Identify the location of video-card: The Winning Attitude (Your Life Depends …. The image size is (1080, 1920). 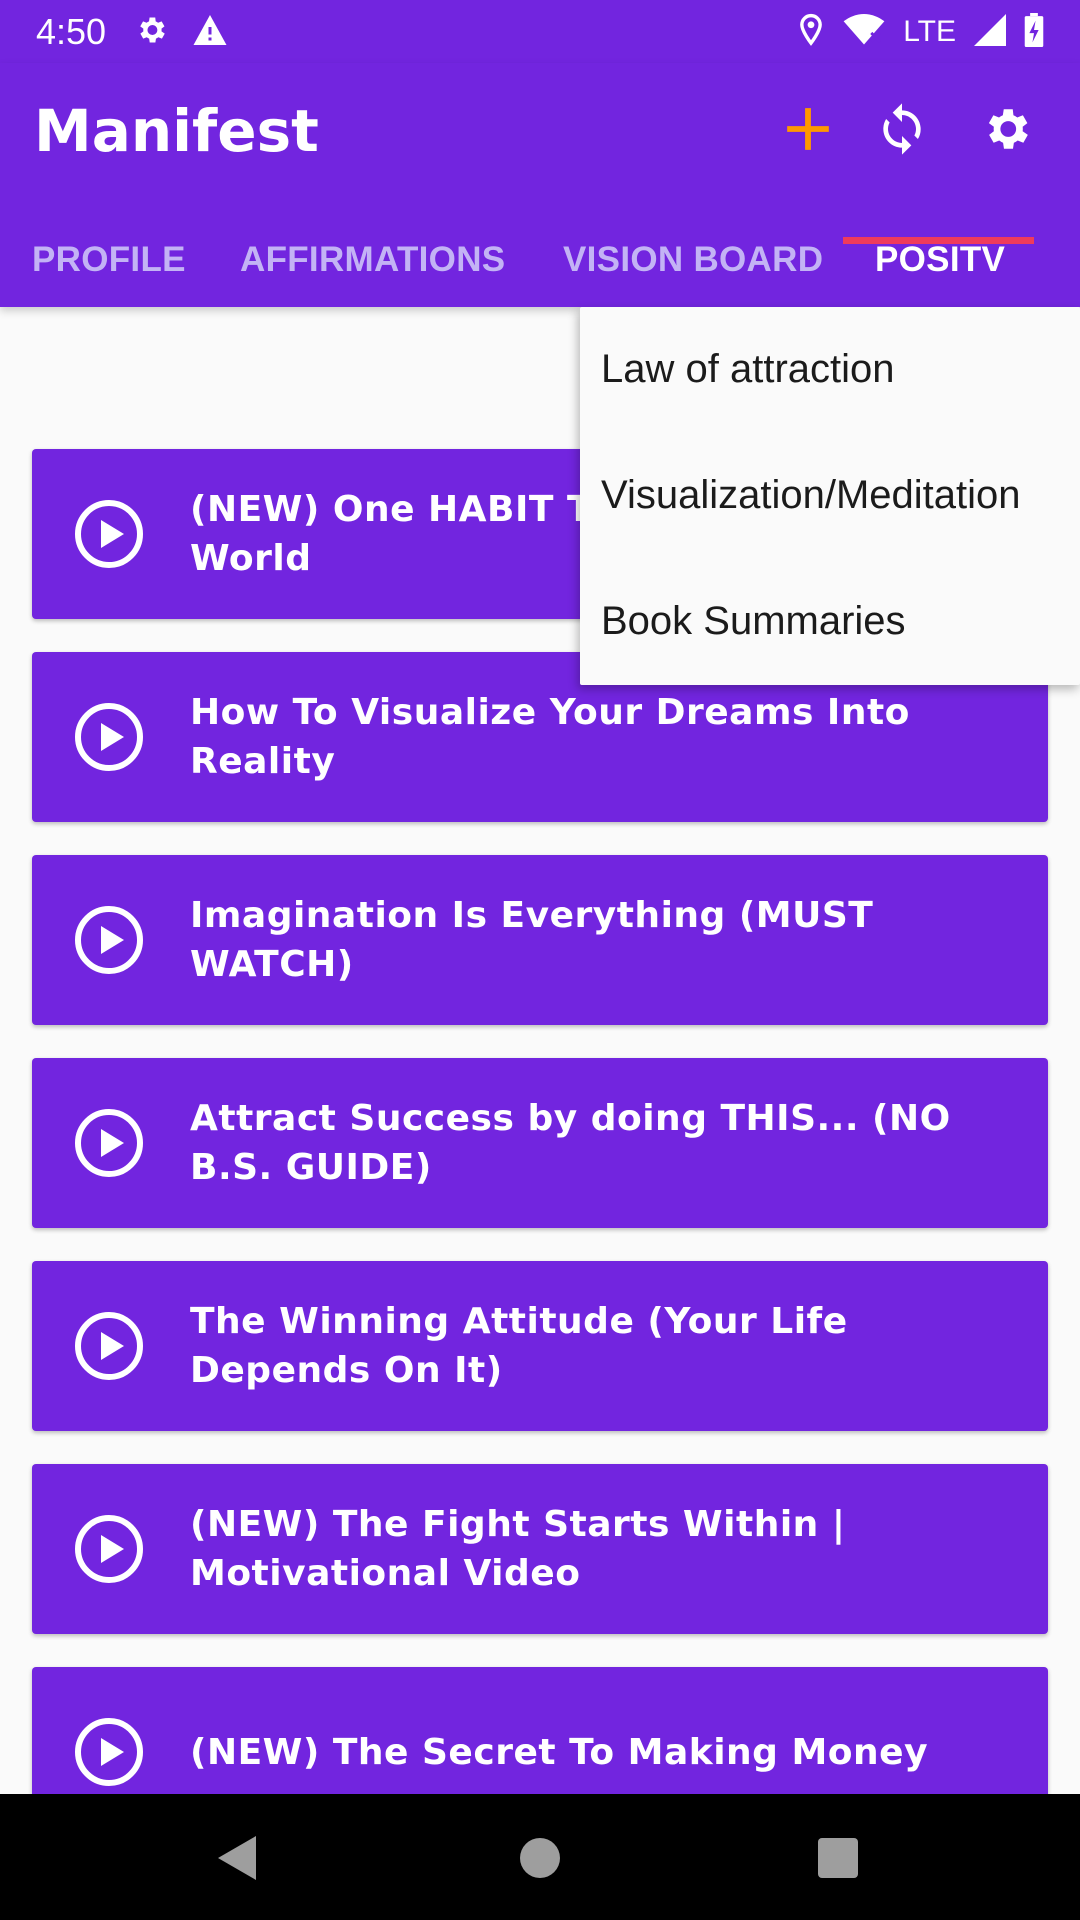
(540, 1346).